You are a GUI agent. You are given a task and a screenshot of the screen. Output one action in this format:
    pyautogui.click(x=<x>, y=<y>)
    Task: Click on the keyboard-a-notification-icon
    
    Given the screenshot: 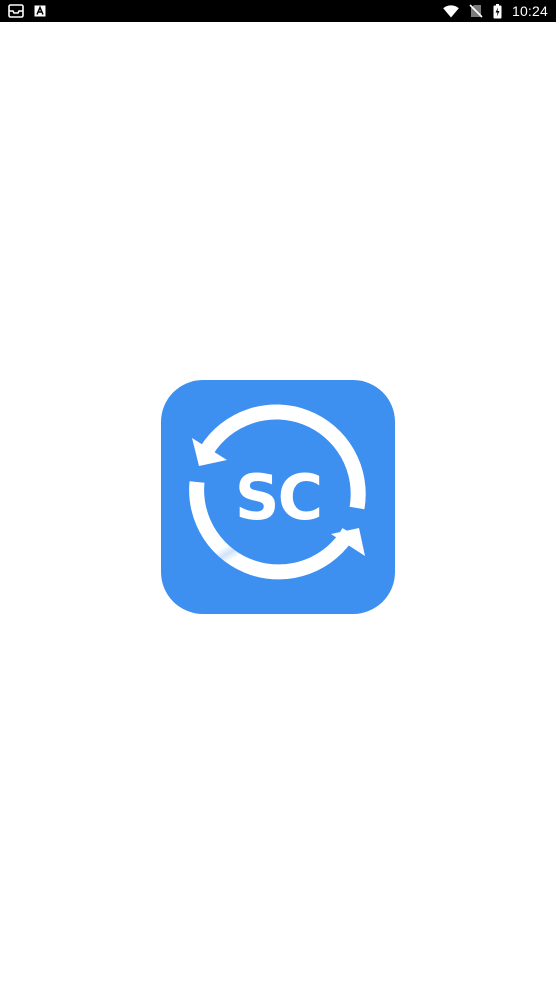 What is the action you would take?
    pyautogui.click(x=40, y=11)
    